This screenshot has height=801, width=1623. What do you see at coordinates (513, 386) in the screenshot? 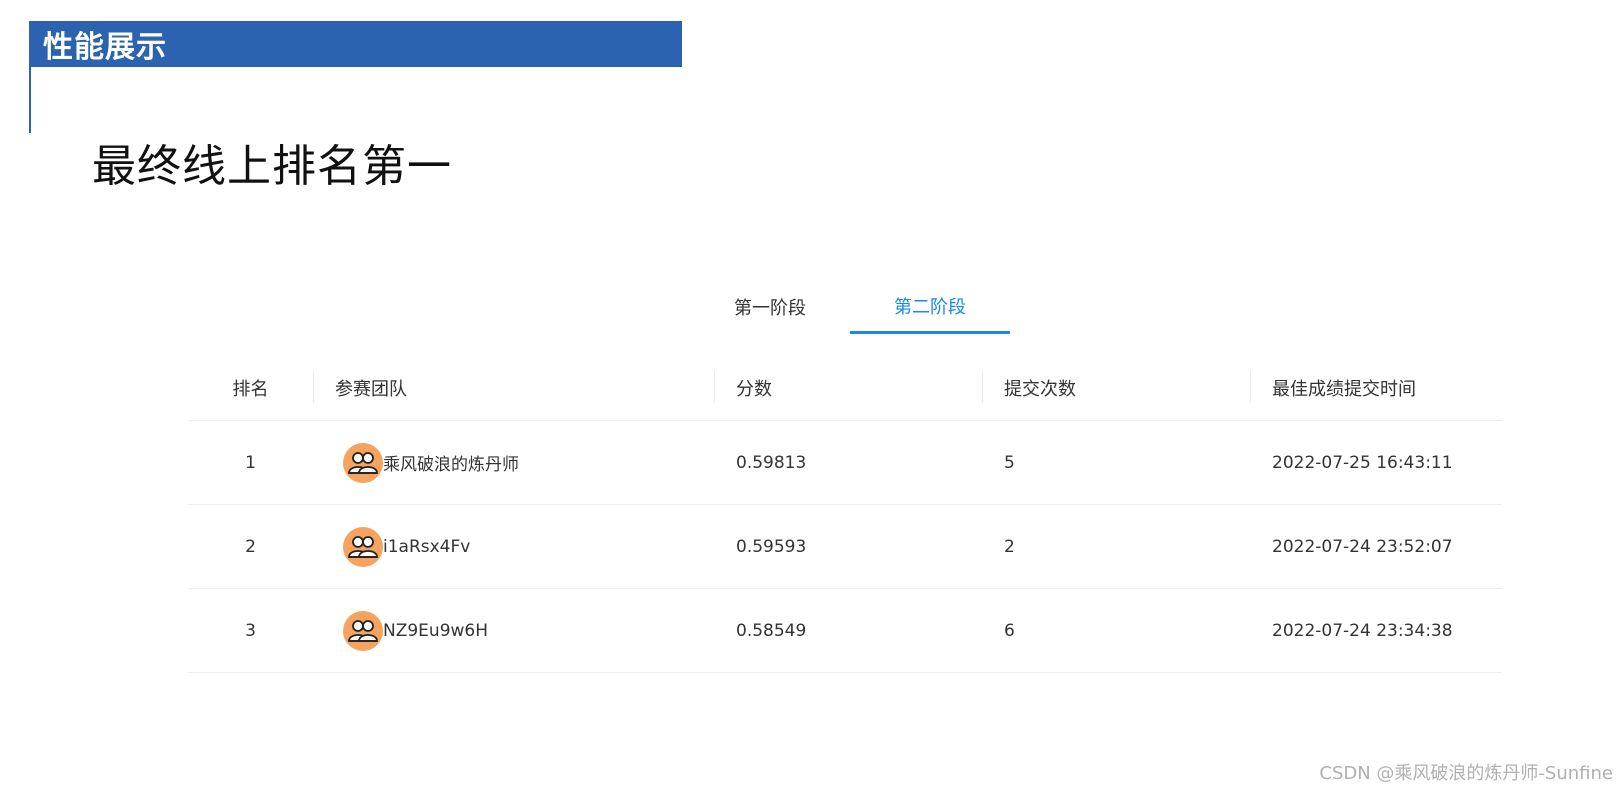
I see `column-header-team: 参赛团队` at bounding box center [513, 386].